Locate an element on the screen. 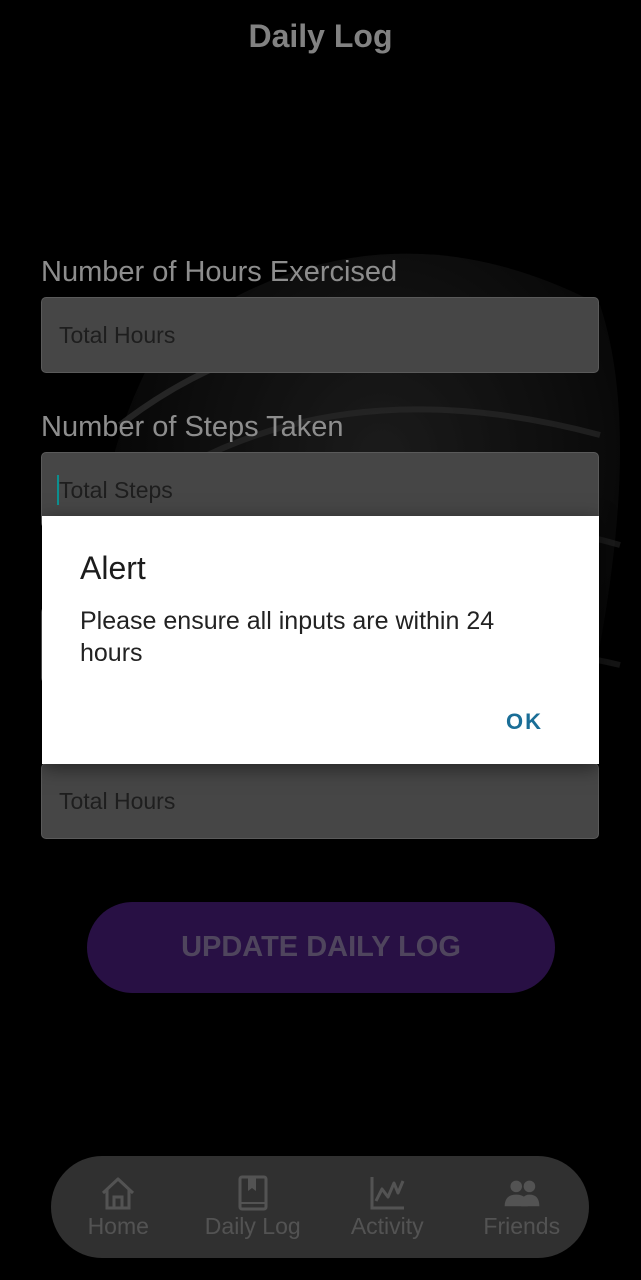 The height and width of the screenshot is (1280, 641). text-caret is located at coordinates (58, 490).